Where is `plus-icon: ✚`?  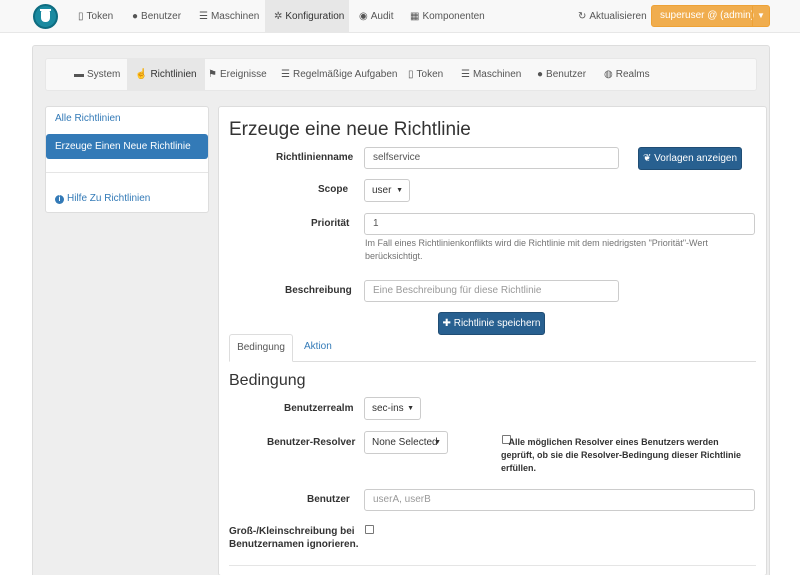
plus-icon: ✚ is located at coordinates (446, 323).